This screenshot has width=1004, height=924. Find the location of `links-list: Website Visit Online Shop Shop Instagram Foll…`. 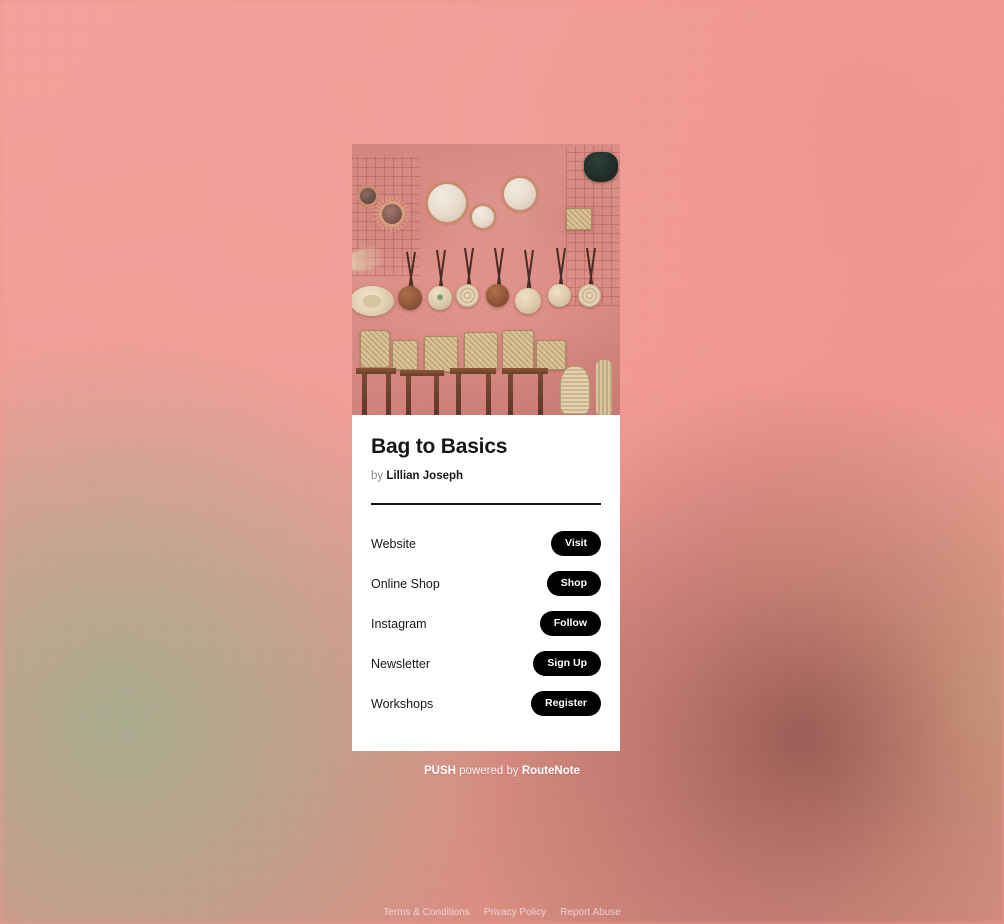

links-list: Website Visit Online Shop Shop Instagram Foll… is located at coordinates (486, 624).